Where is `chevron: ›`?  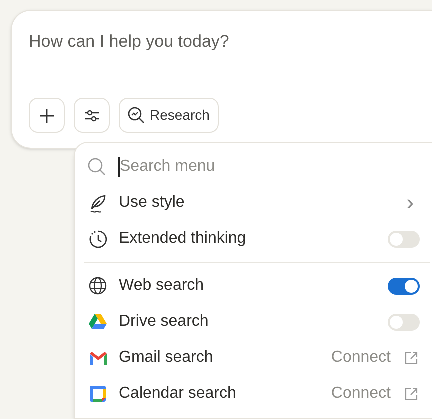
chevron: › is located at coordinates (410, 203).